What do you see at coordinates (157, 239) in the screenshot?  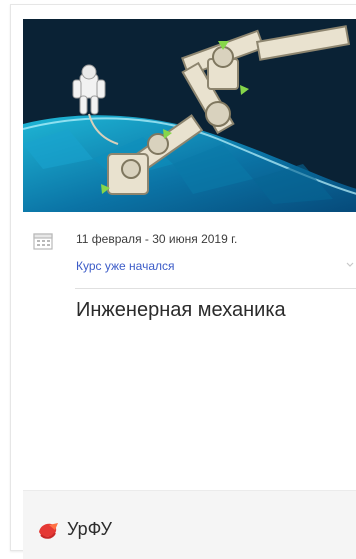 I see `course-dates: 11 февраля - 30 июня 2019 г.` at bounding box center [157, 239].